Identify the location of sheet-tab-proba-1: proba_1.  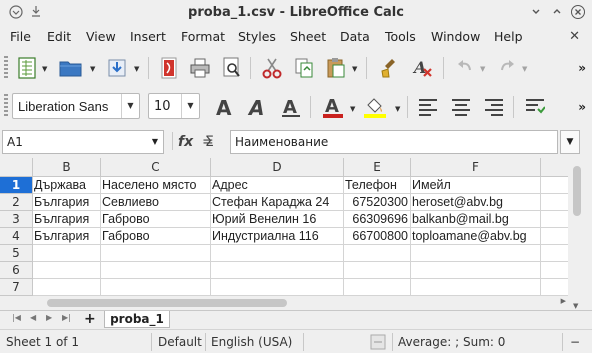
(137, 319).